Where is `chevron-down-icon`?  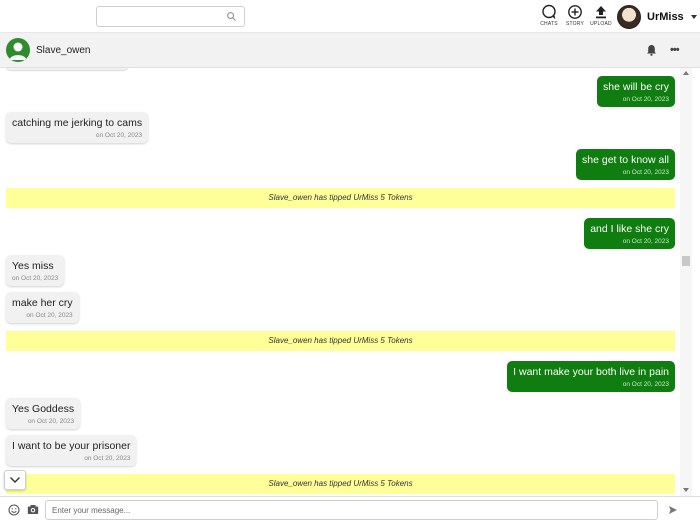
chevron-down-icon is located at coordinates (15, 480).